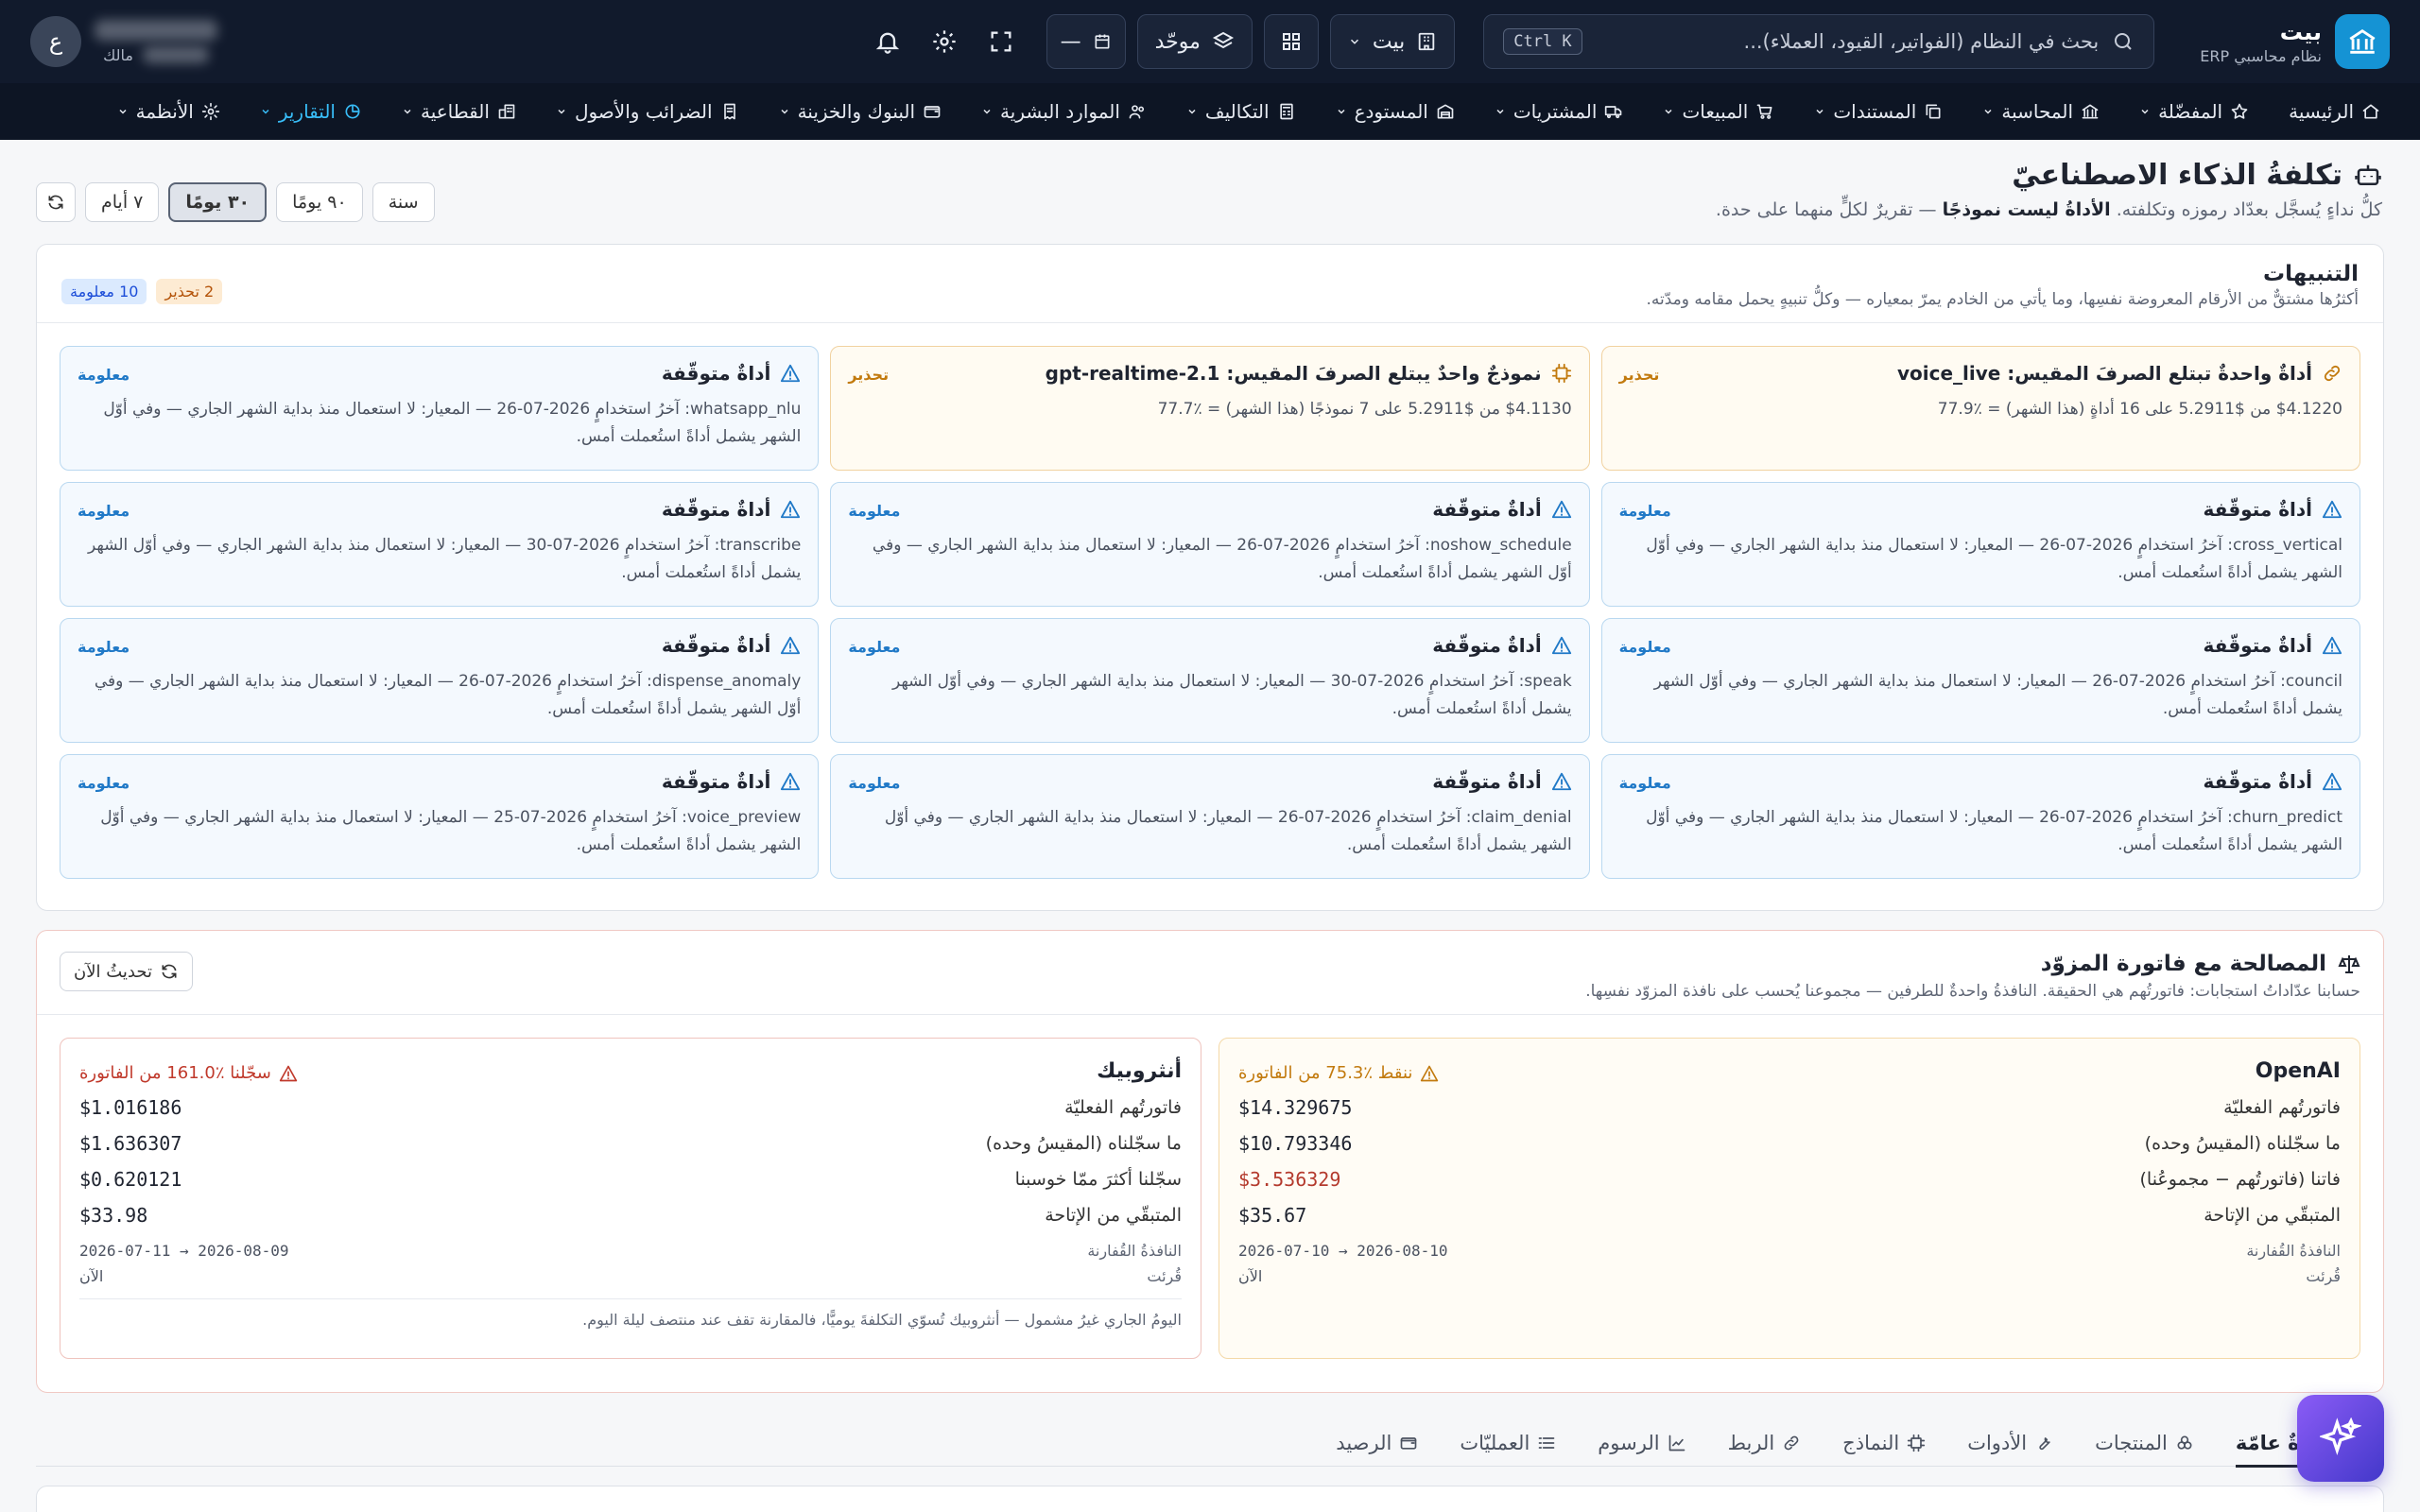 The height and width of the screenshot is (1512, 2420). What do you see at coordinates (1343, 1251) in the screenshot?
I see `window-value: 2026-07-10 → 2026-08-10` at bounding box center [1343, 1251].